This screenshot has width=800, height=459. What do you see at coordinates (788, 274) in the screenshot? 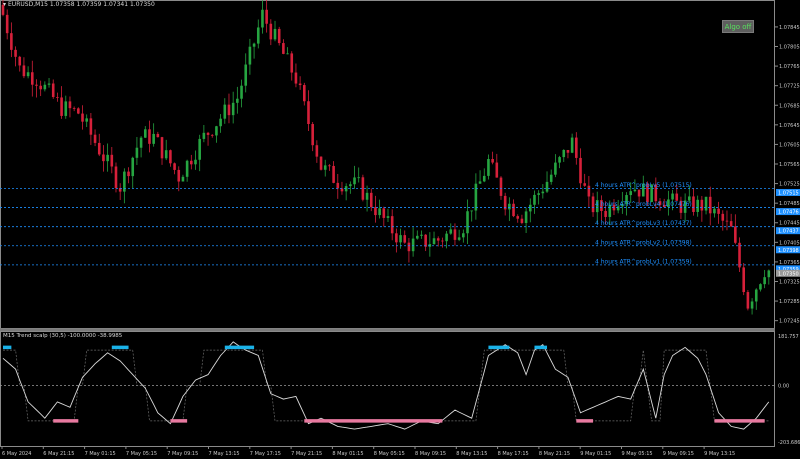
I see `current-price-tag-text: 1.07350` at bounding box center [788, 274].